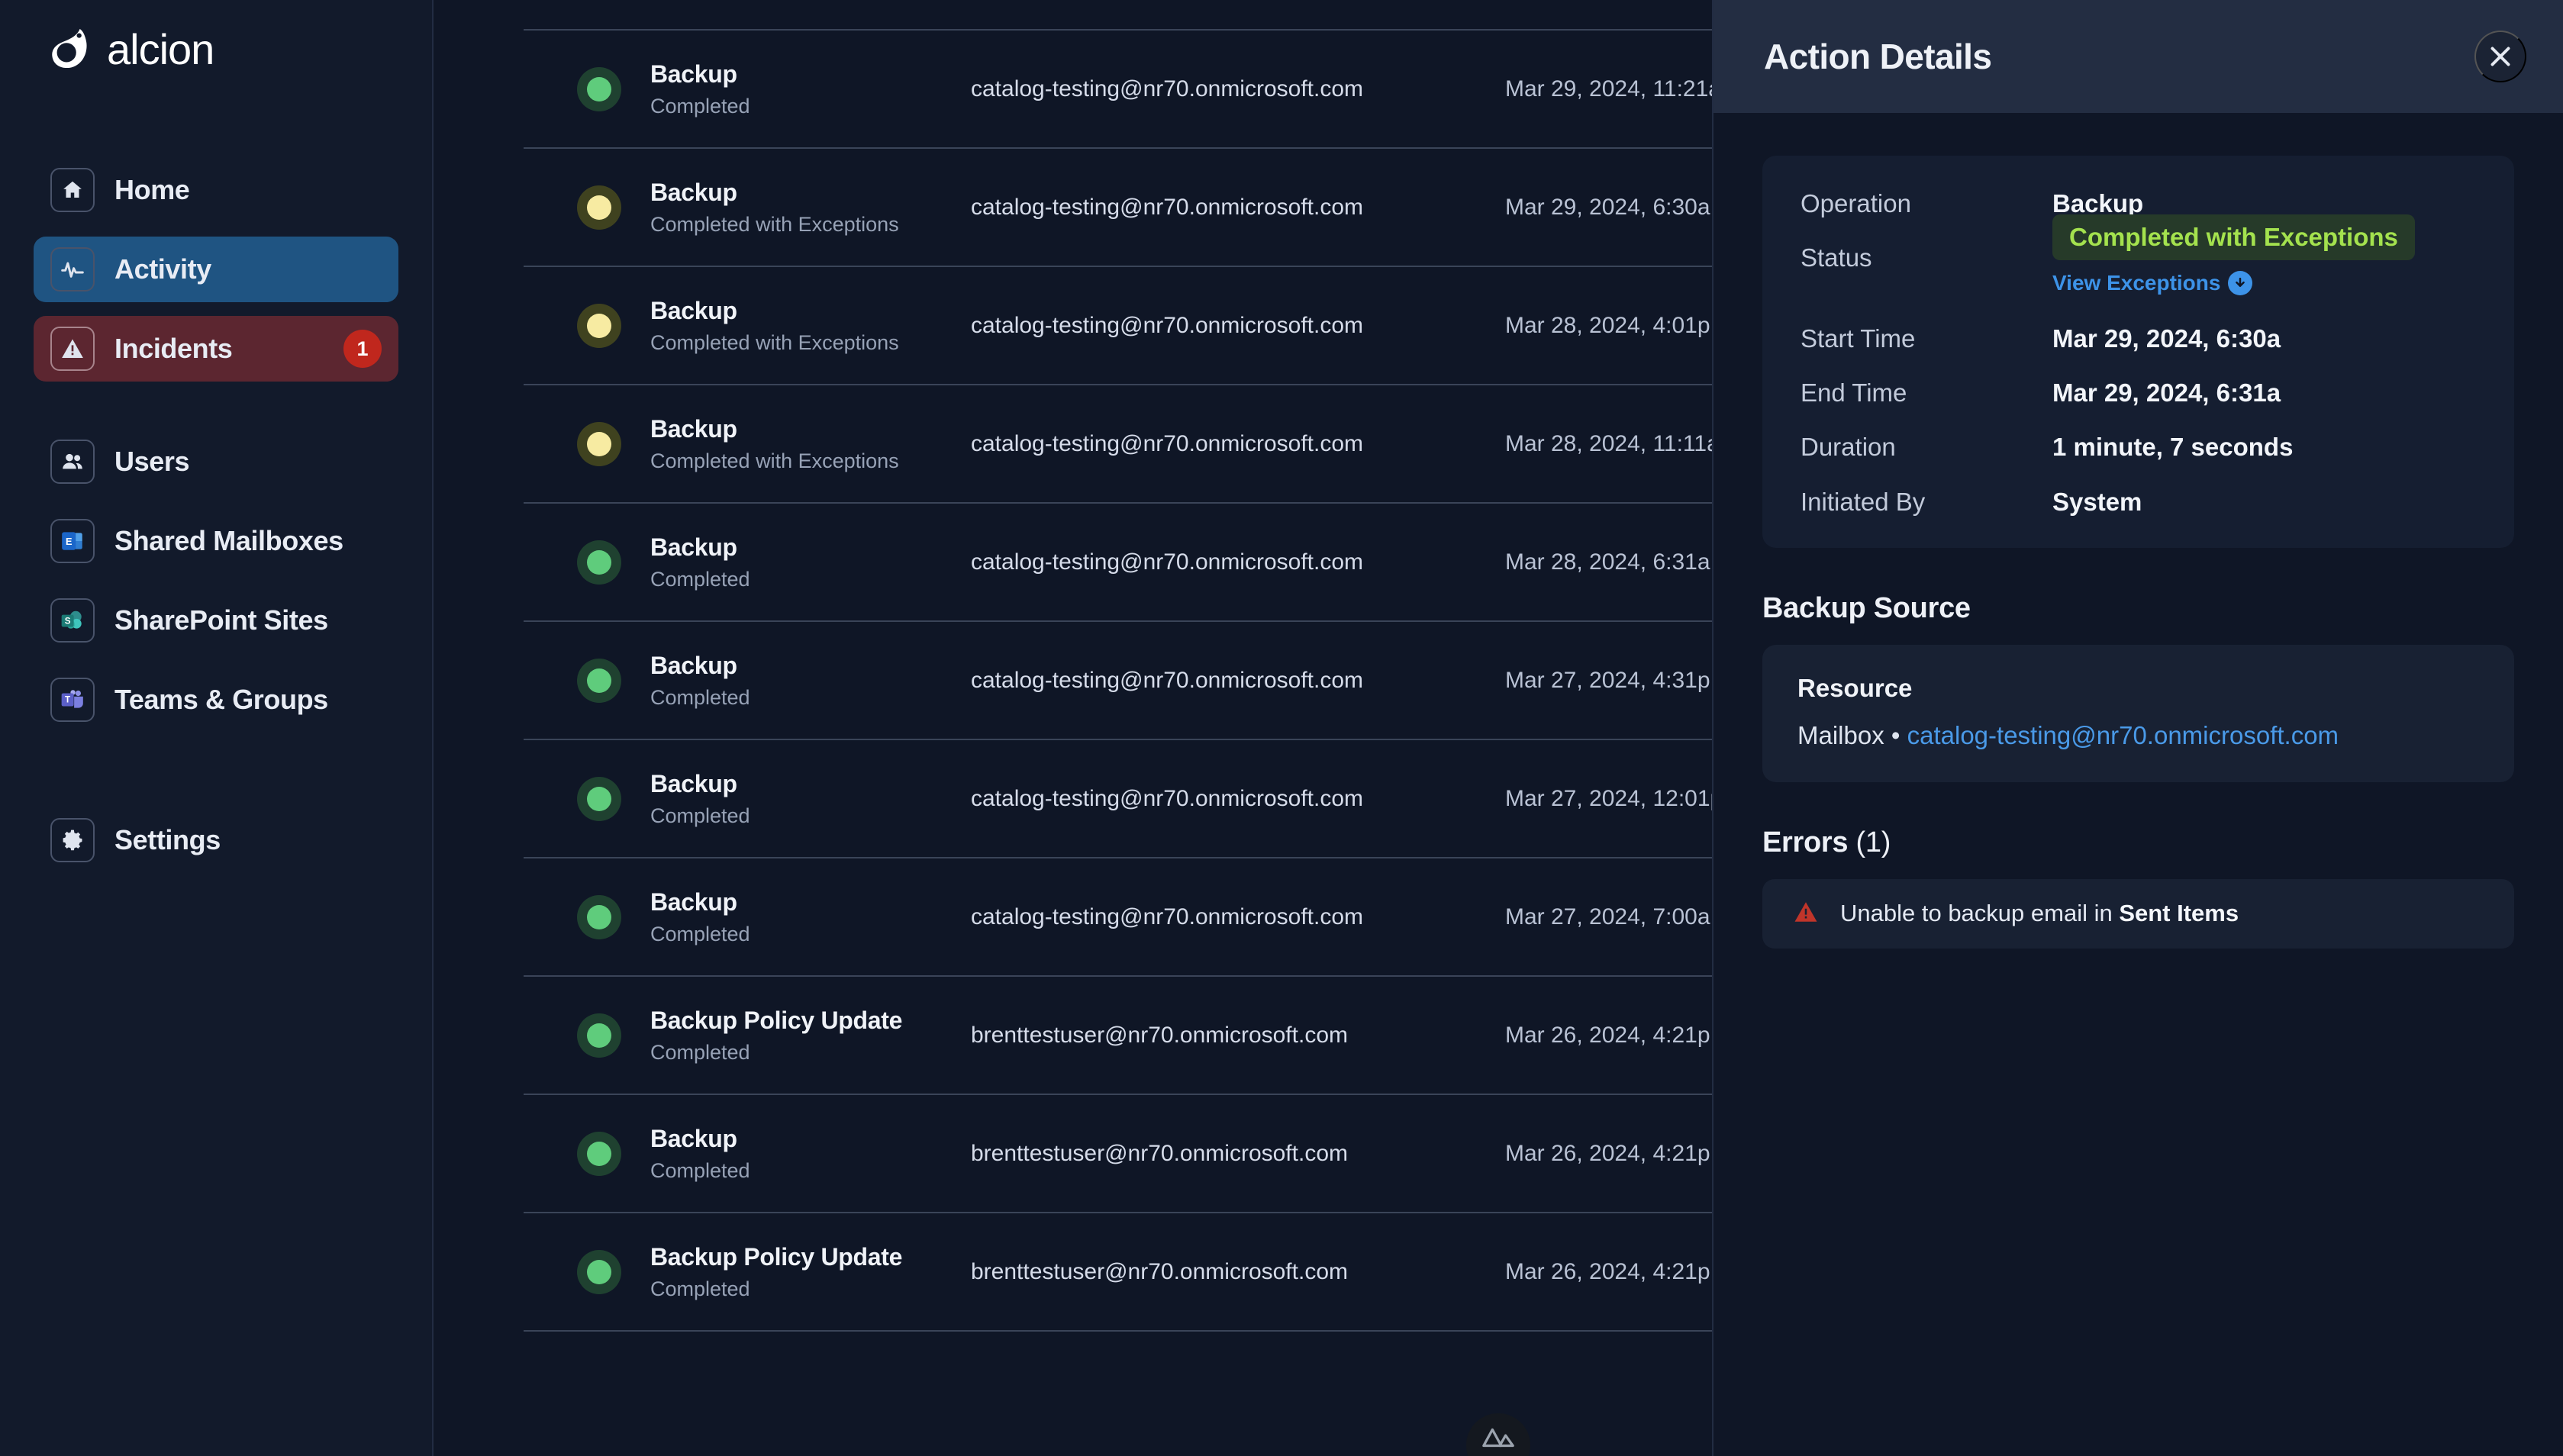 This screenshot has width=2563, height=1456. I want to click on resource-title: Resource, so click(1855, 687).